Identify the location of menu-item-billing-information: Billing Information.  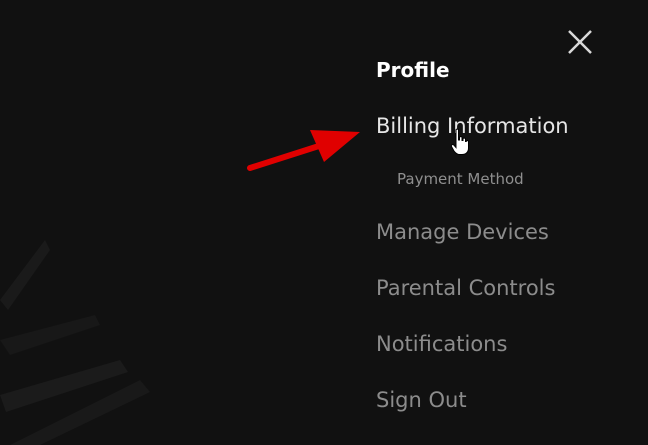
(472, 126).